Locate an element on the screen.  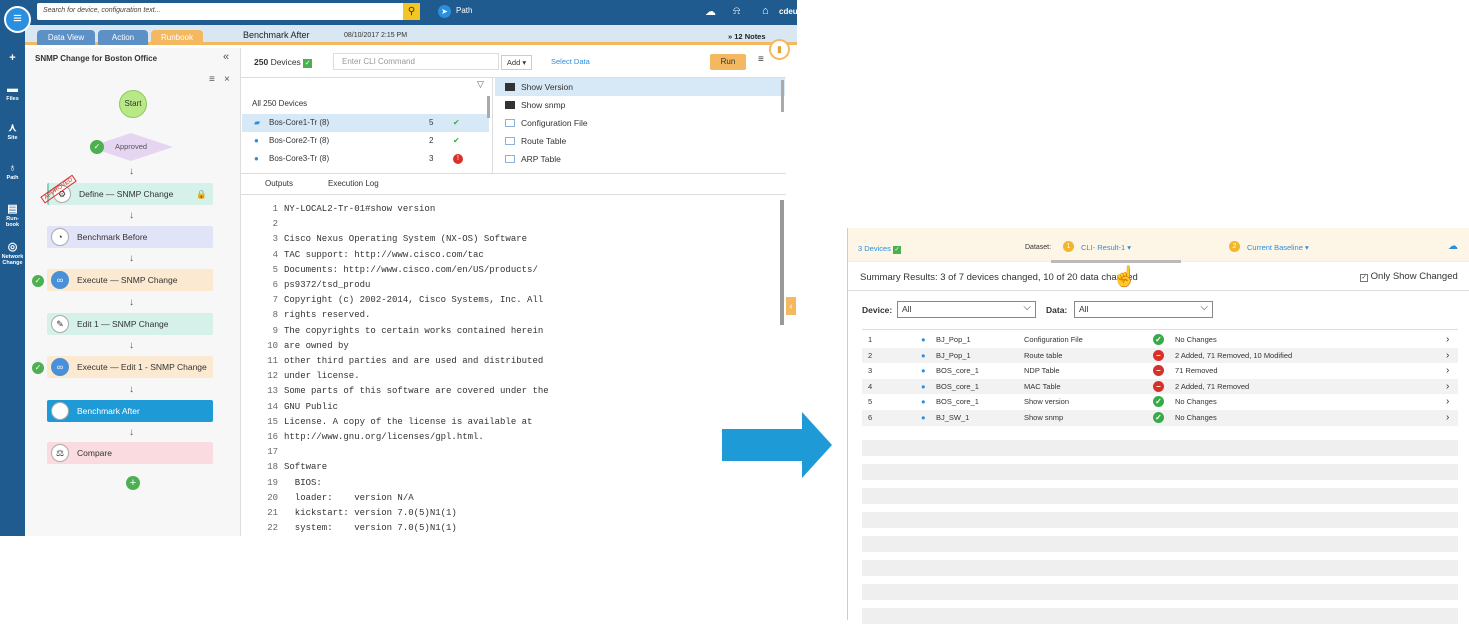
list-menu-icon: ≡ is located at coordinates (212, 79).